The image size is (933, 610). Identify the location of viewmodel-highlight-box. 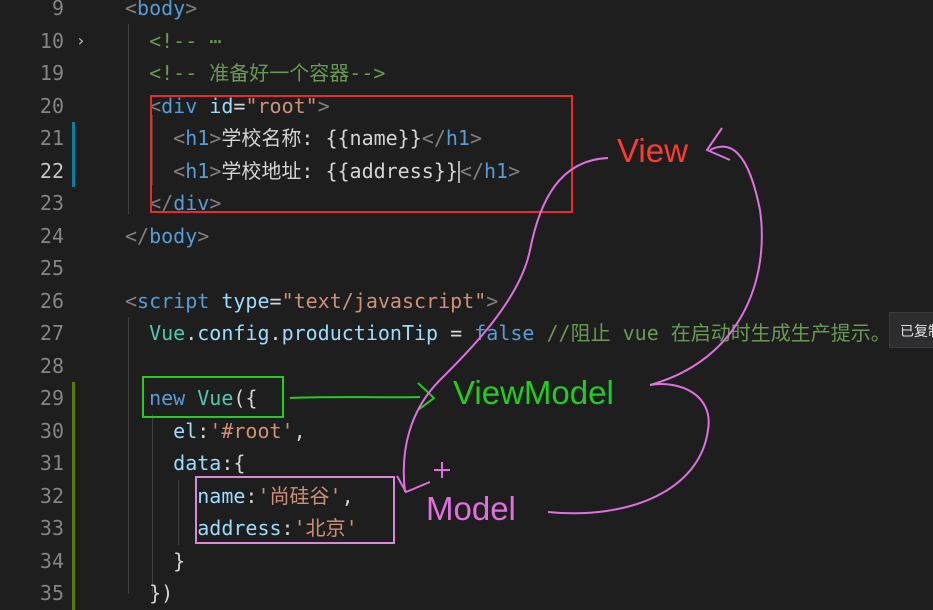
(213, 397).